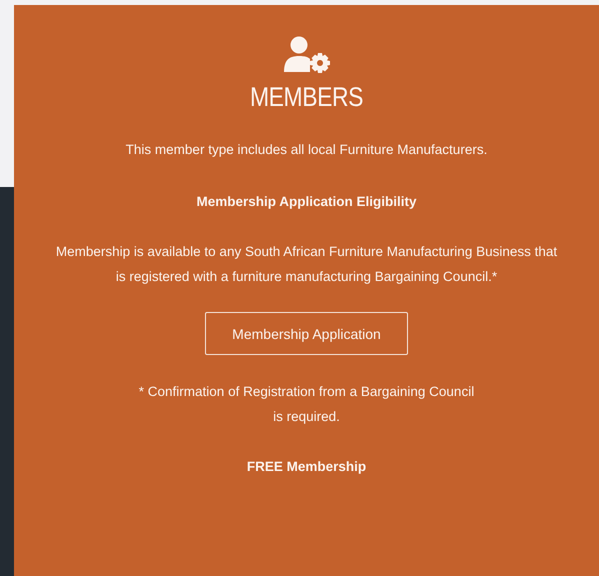  Describe the element at coordinates (306, 264) in the screenshot. I see `eligibility-text: Membership is available to any South African Furniture Manufacturing Business that is registered with a furniture manufacturing Bargaining Council.*` at that location.